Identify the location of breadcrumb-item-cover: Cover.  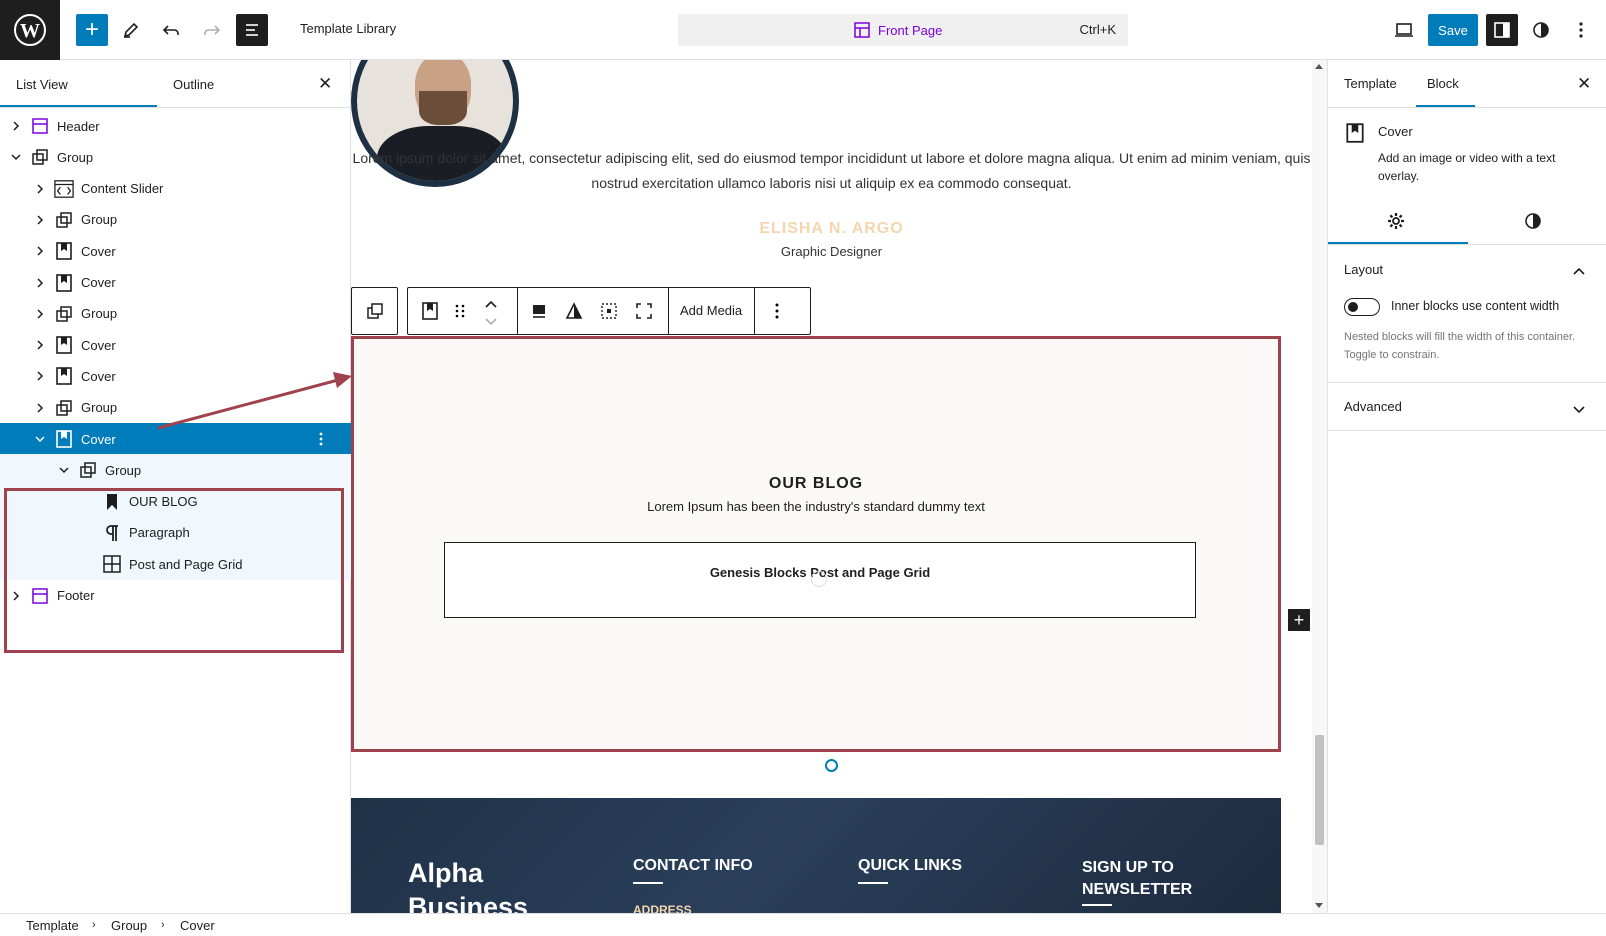
(197, 925).